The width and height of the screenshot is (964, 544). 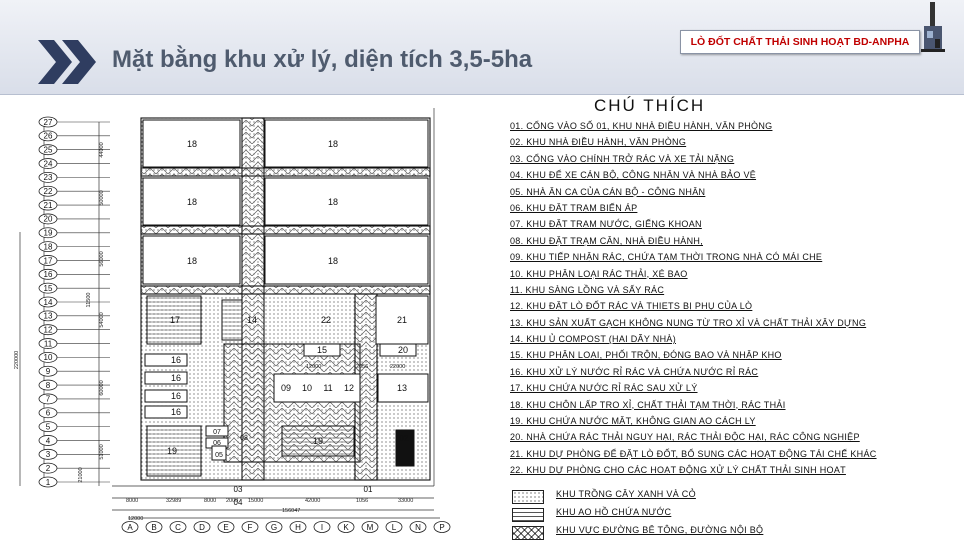 I want to click on row-grid-label: 4, so click(x=48, y=440).